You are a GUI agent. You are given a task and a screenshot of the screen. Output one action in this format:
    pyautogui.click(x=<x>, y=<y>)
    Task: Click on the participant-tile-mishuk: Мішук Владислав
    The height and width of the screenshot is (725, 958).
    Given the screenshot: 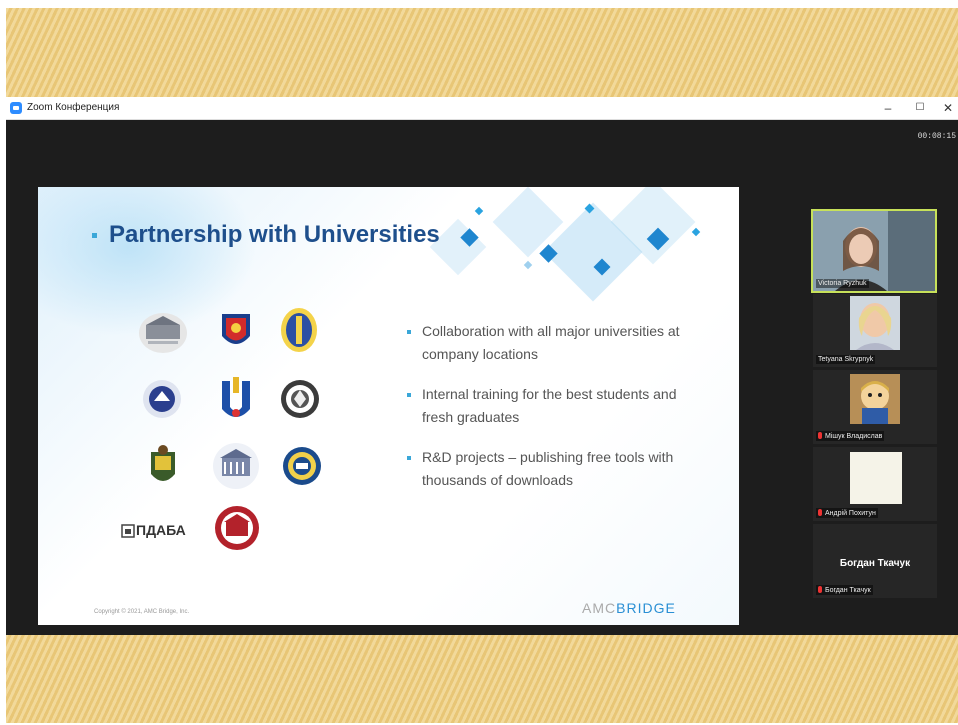 What is the action you would take?
    pyautogui.click(x=875, y=407)
    